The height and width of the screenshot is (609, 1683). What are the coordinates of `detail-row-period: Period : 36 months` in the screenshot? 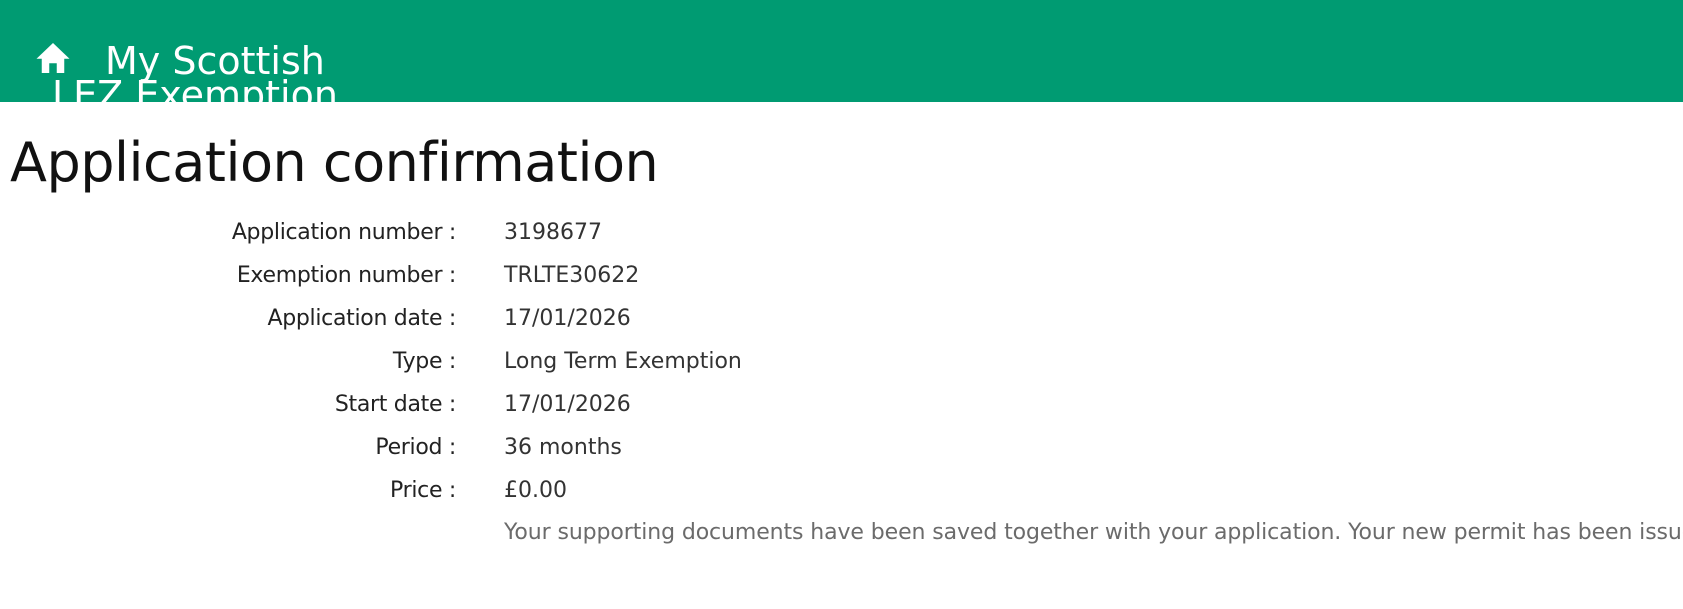 It's located at (841, 451).